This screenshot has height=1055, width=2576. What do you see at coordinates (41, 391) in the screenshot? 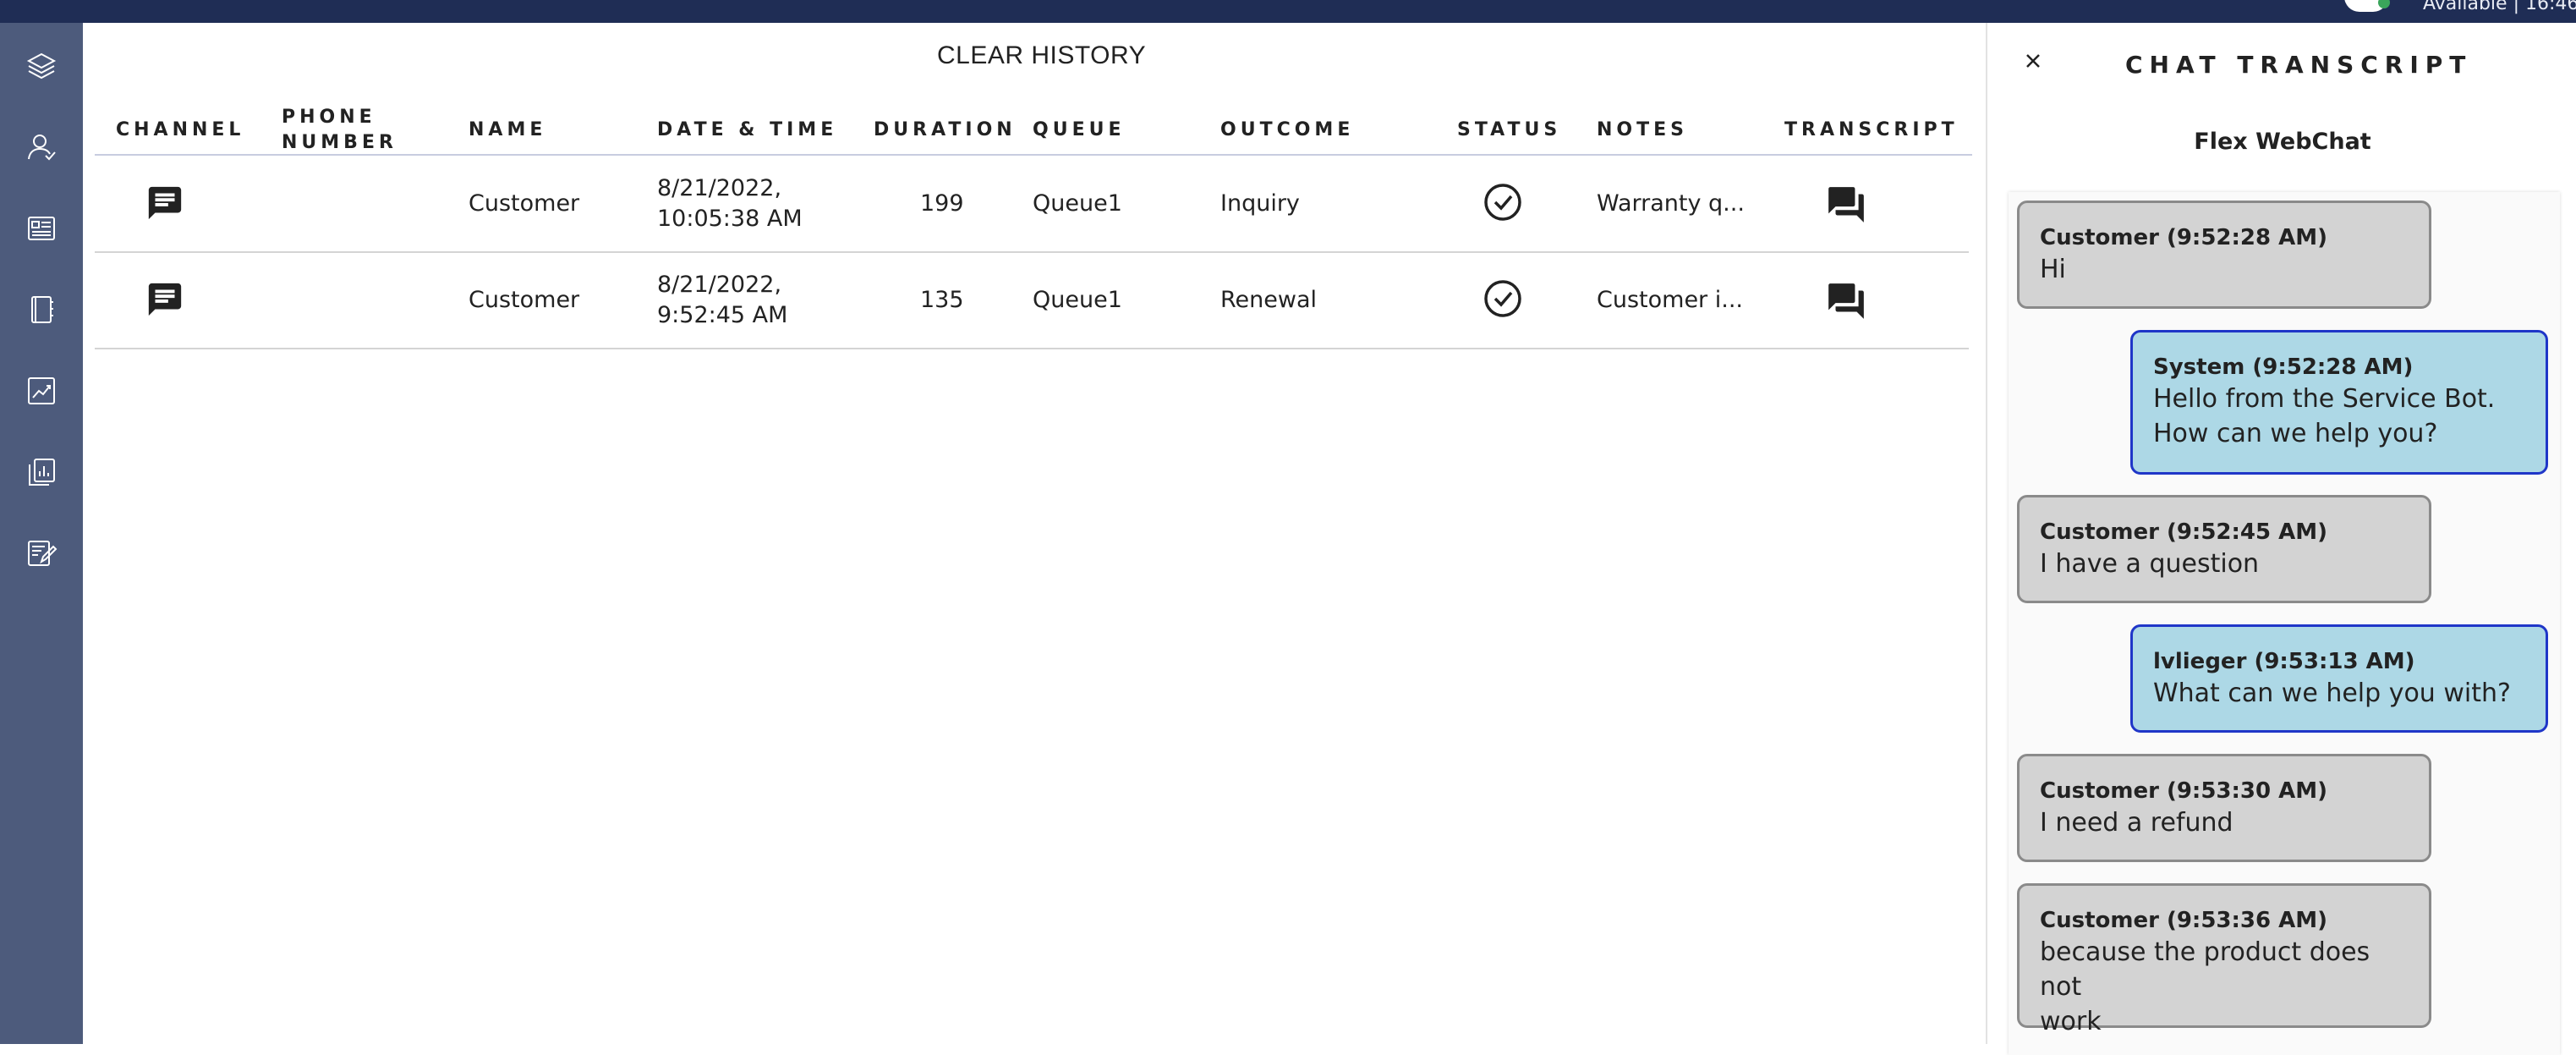
I see `chart-line-icon` at bounding box center [41, 391].